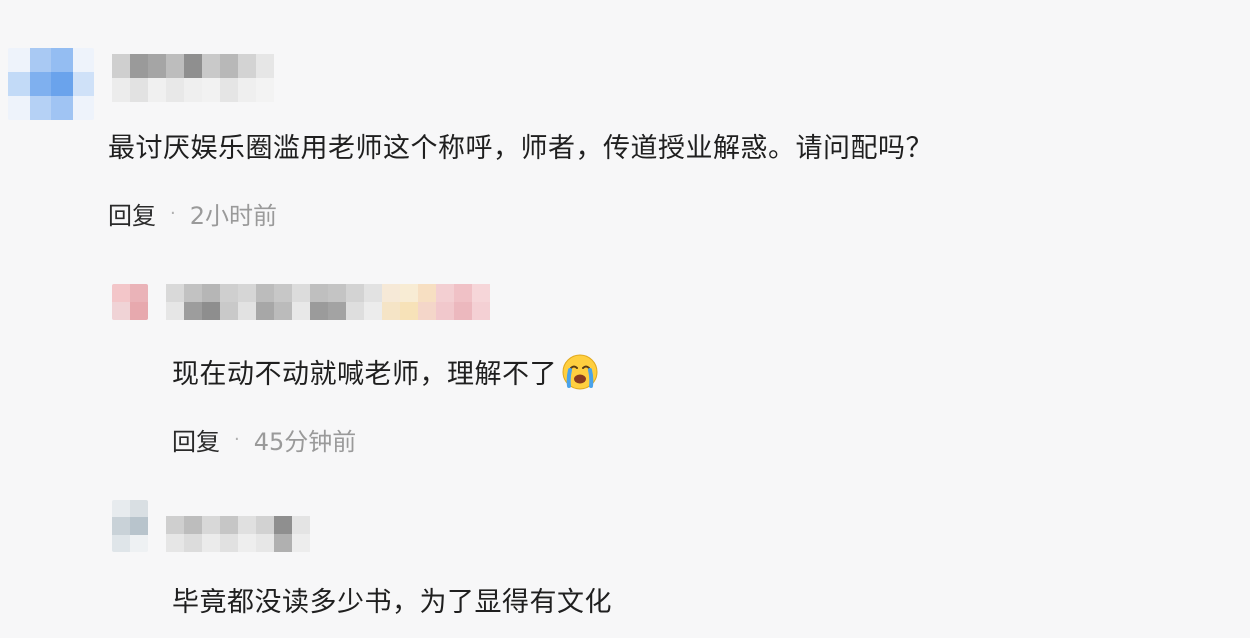 The width and height of the screenshot is (1250, 638). Describe the element at coordinates (364, 374) in the screenshot. I see `comment-text-body: 现在动不动就喊老师，理解不了` at that location.